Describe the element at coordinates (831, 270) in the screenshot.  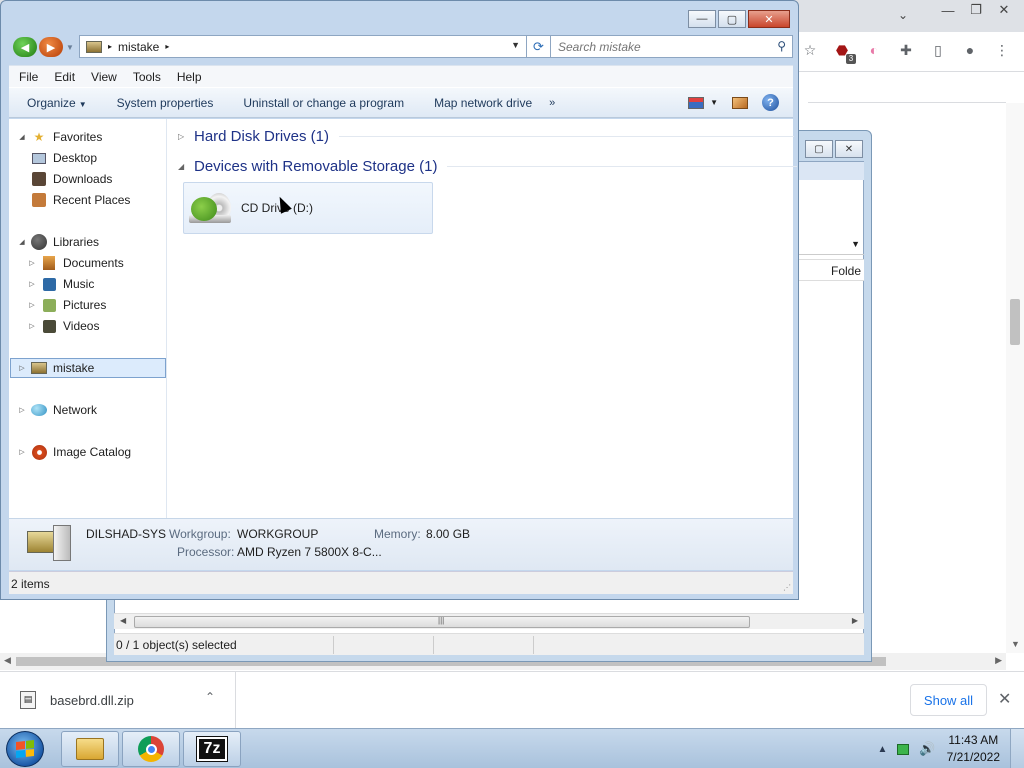
I see `column-header-folder: Folde` at that location.